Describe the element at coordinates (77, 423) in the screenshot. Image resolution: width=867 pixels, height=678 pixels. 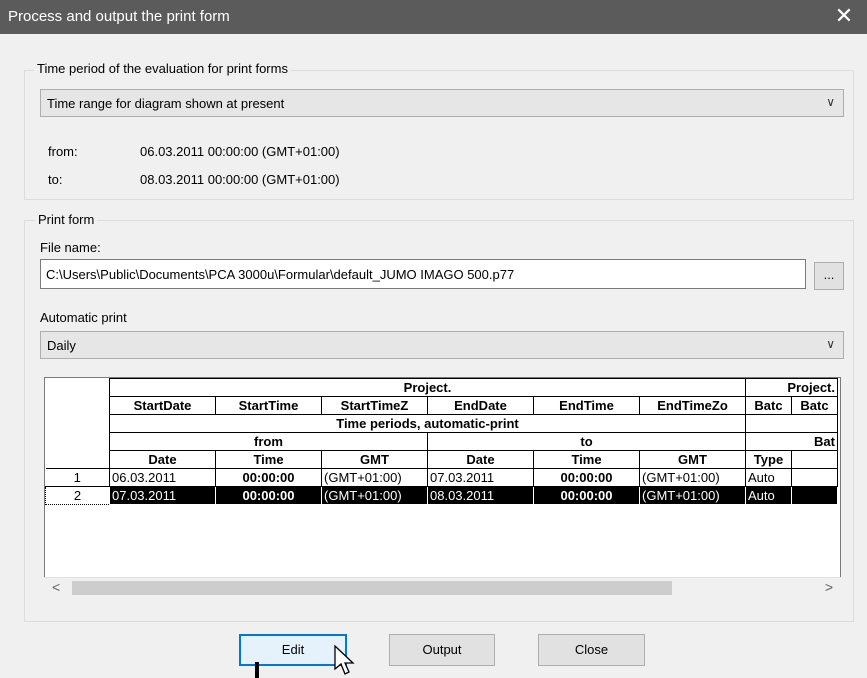
I see `grid-corner` at that location.